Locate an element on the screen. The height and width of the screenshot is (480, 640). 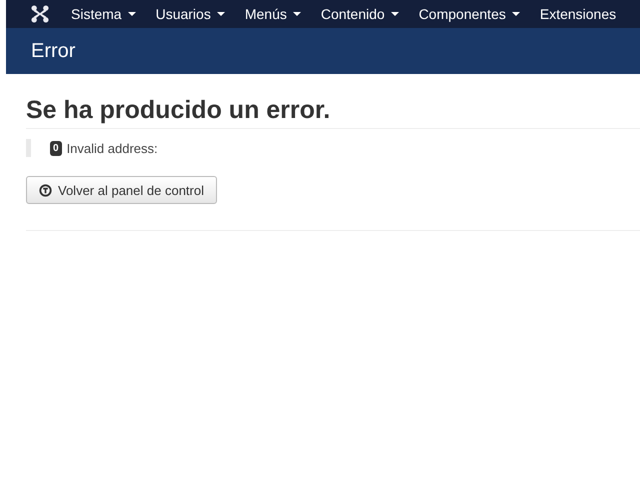
menu-item: Menús is located at coordinates (272, 14).